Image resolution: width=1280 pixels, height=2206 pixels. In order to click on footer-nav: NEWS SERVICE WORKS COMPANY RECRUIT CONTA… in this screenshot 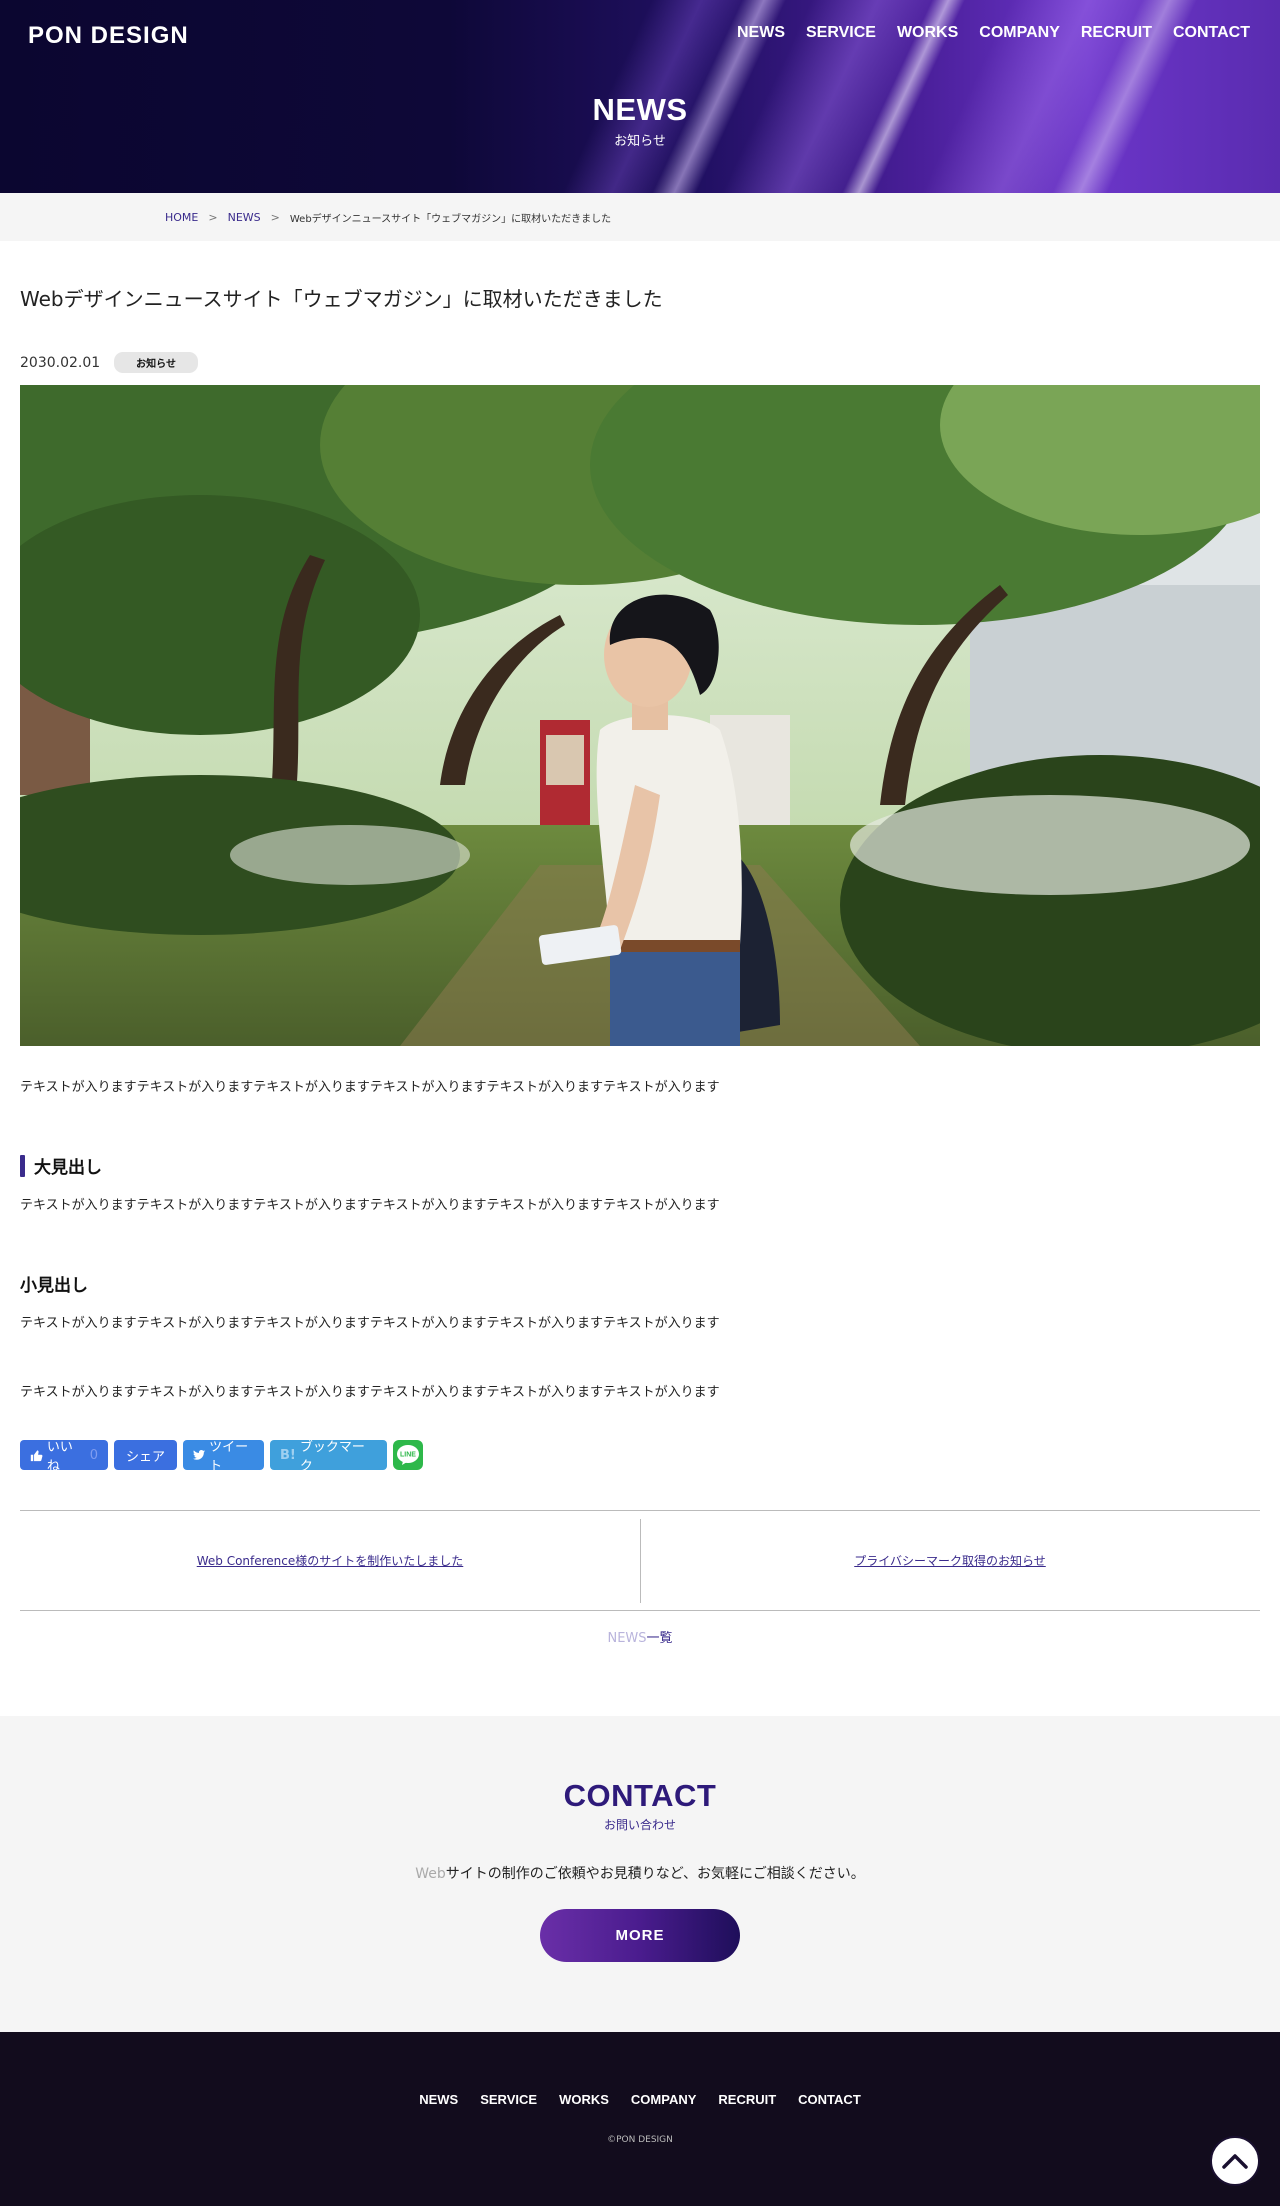, I will do `click(640, 2099)`.